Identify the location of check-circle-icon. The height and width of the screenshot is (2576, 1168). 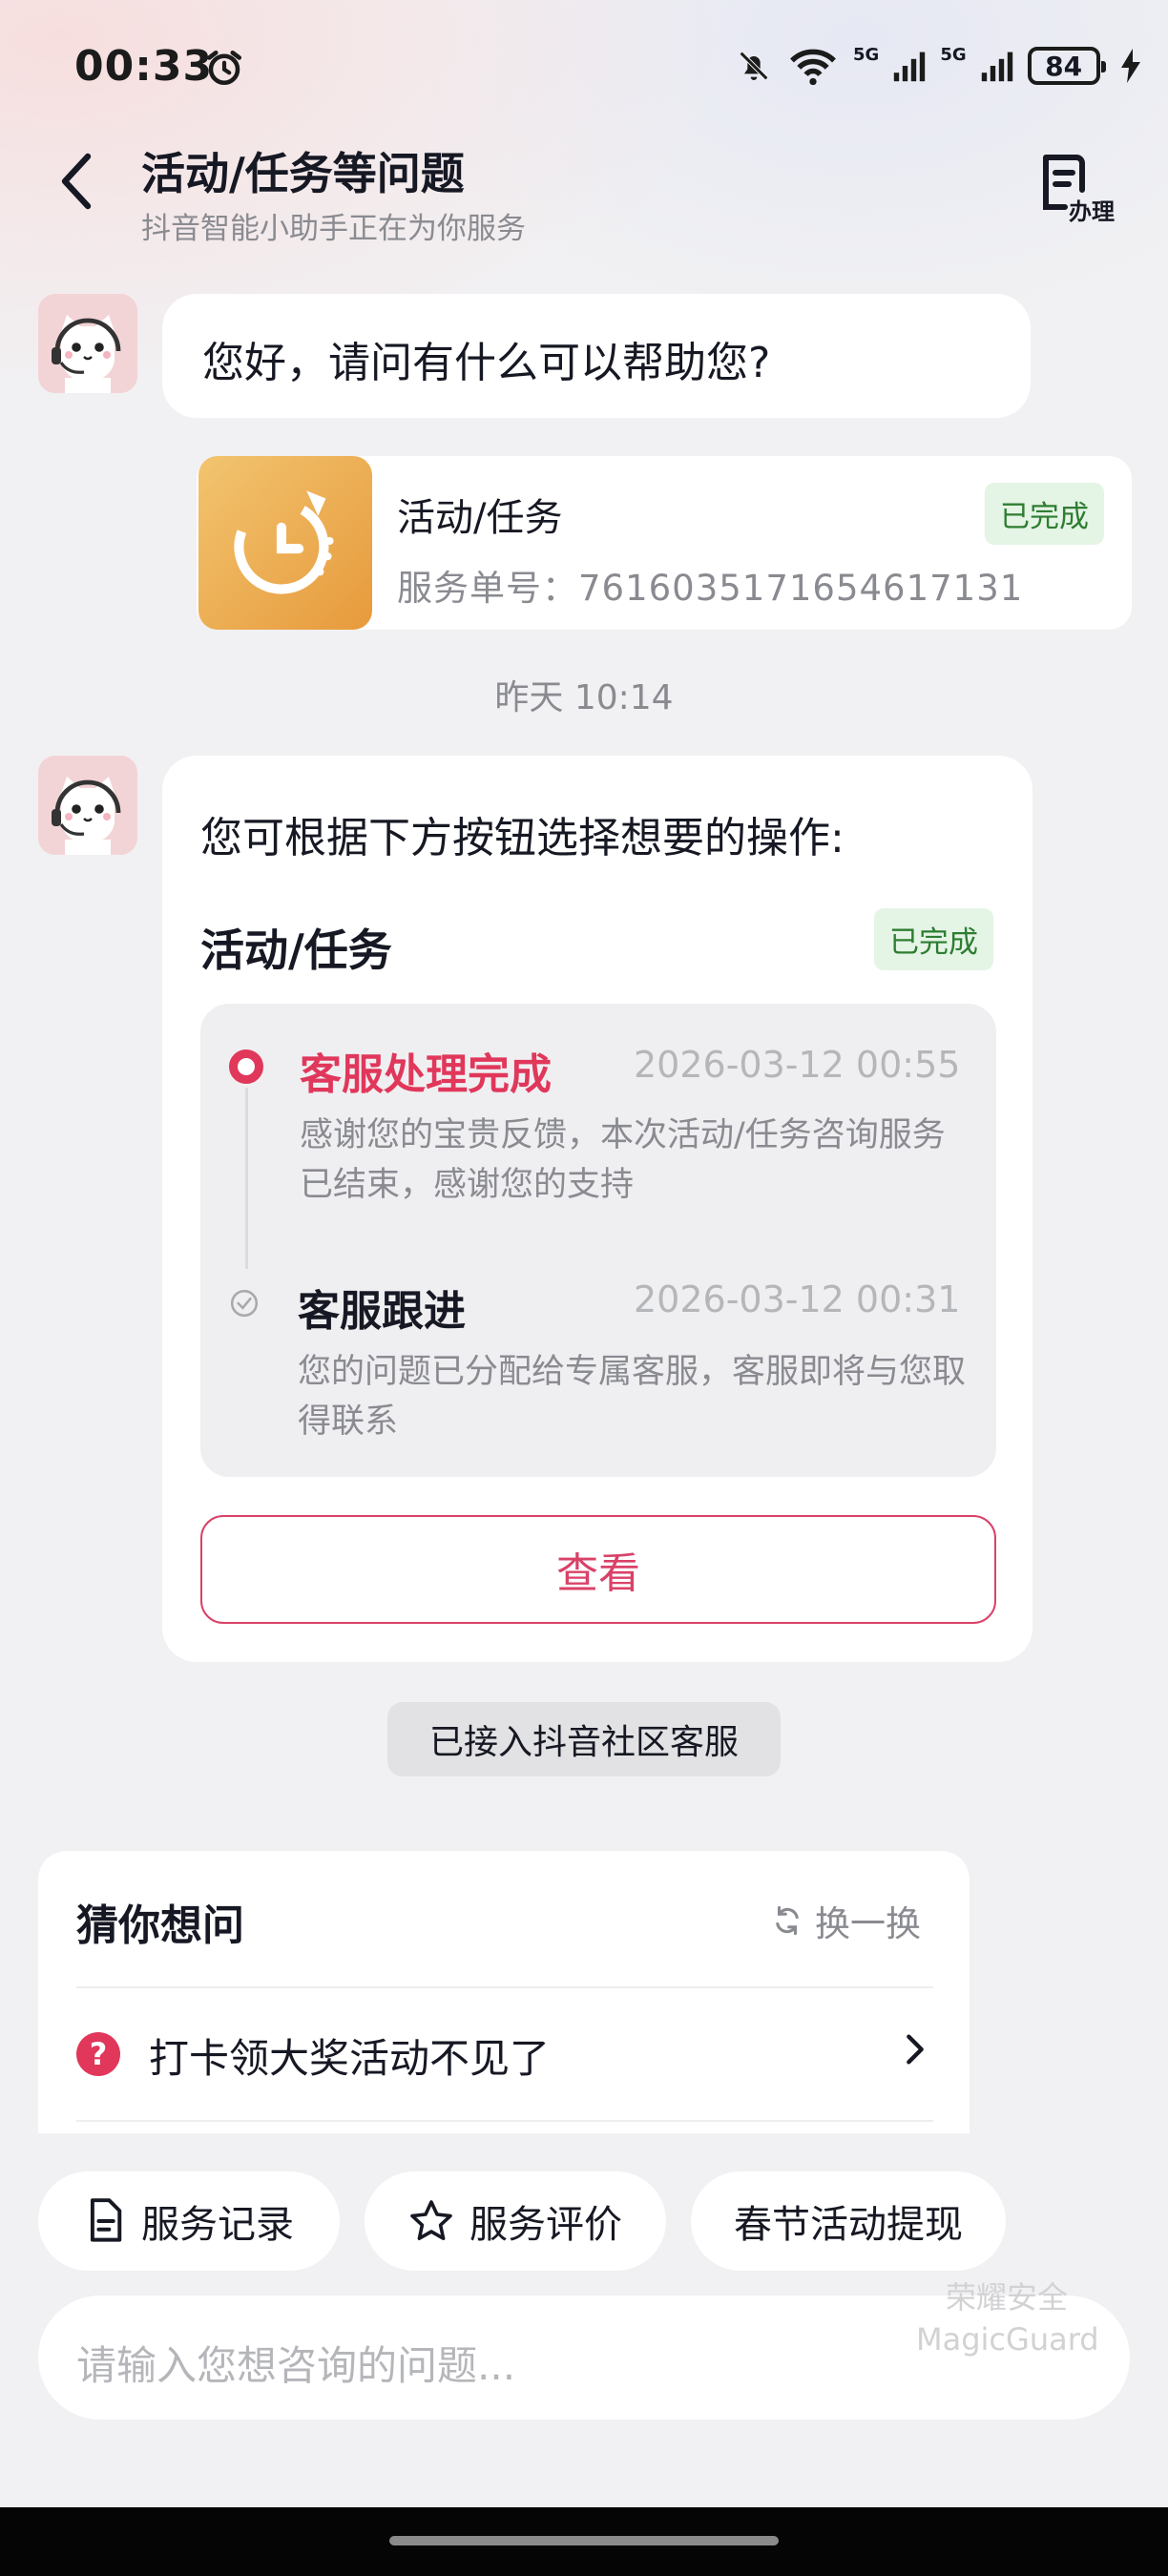
(244, 1303).